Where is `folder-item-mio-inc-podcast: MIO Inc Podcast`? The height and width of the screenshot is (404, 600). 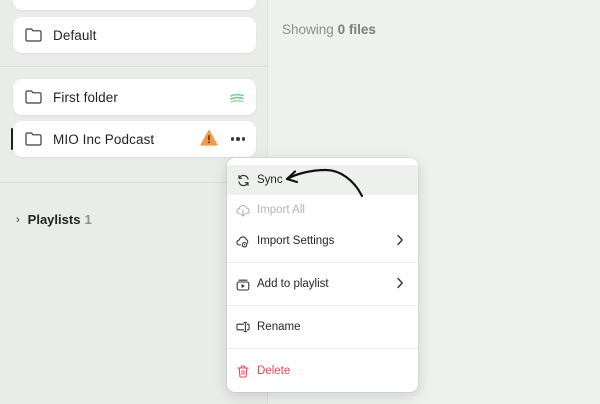
folder-item-mio-inc-podcast: MIO Inc Podcast is located at coordinates (134, 139).